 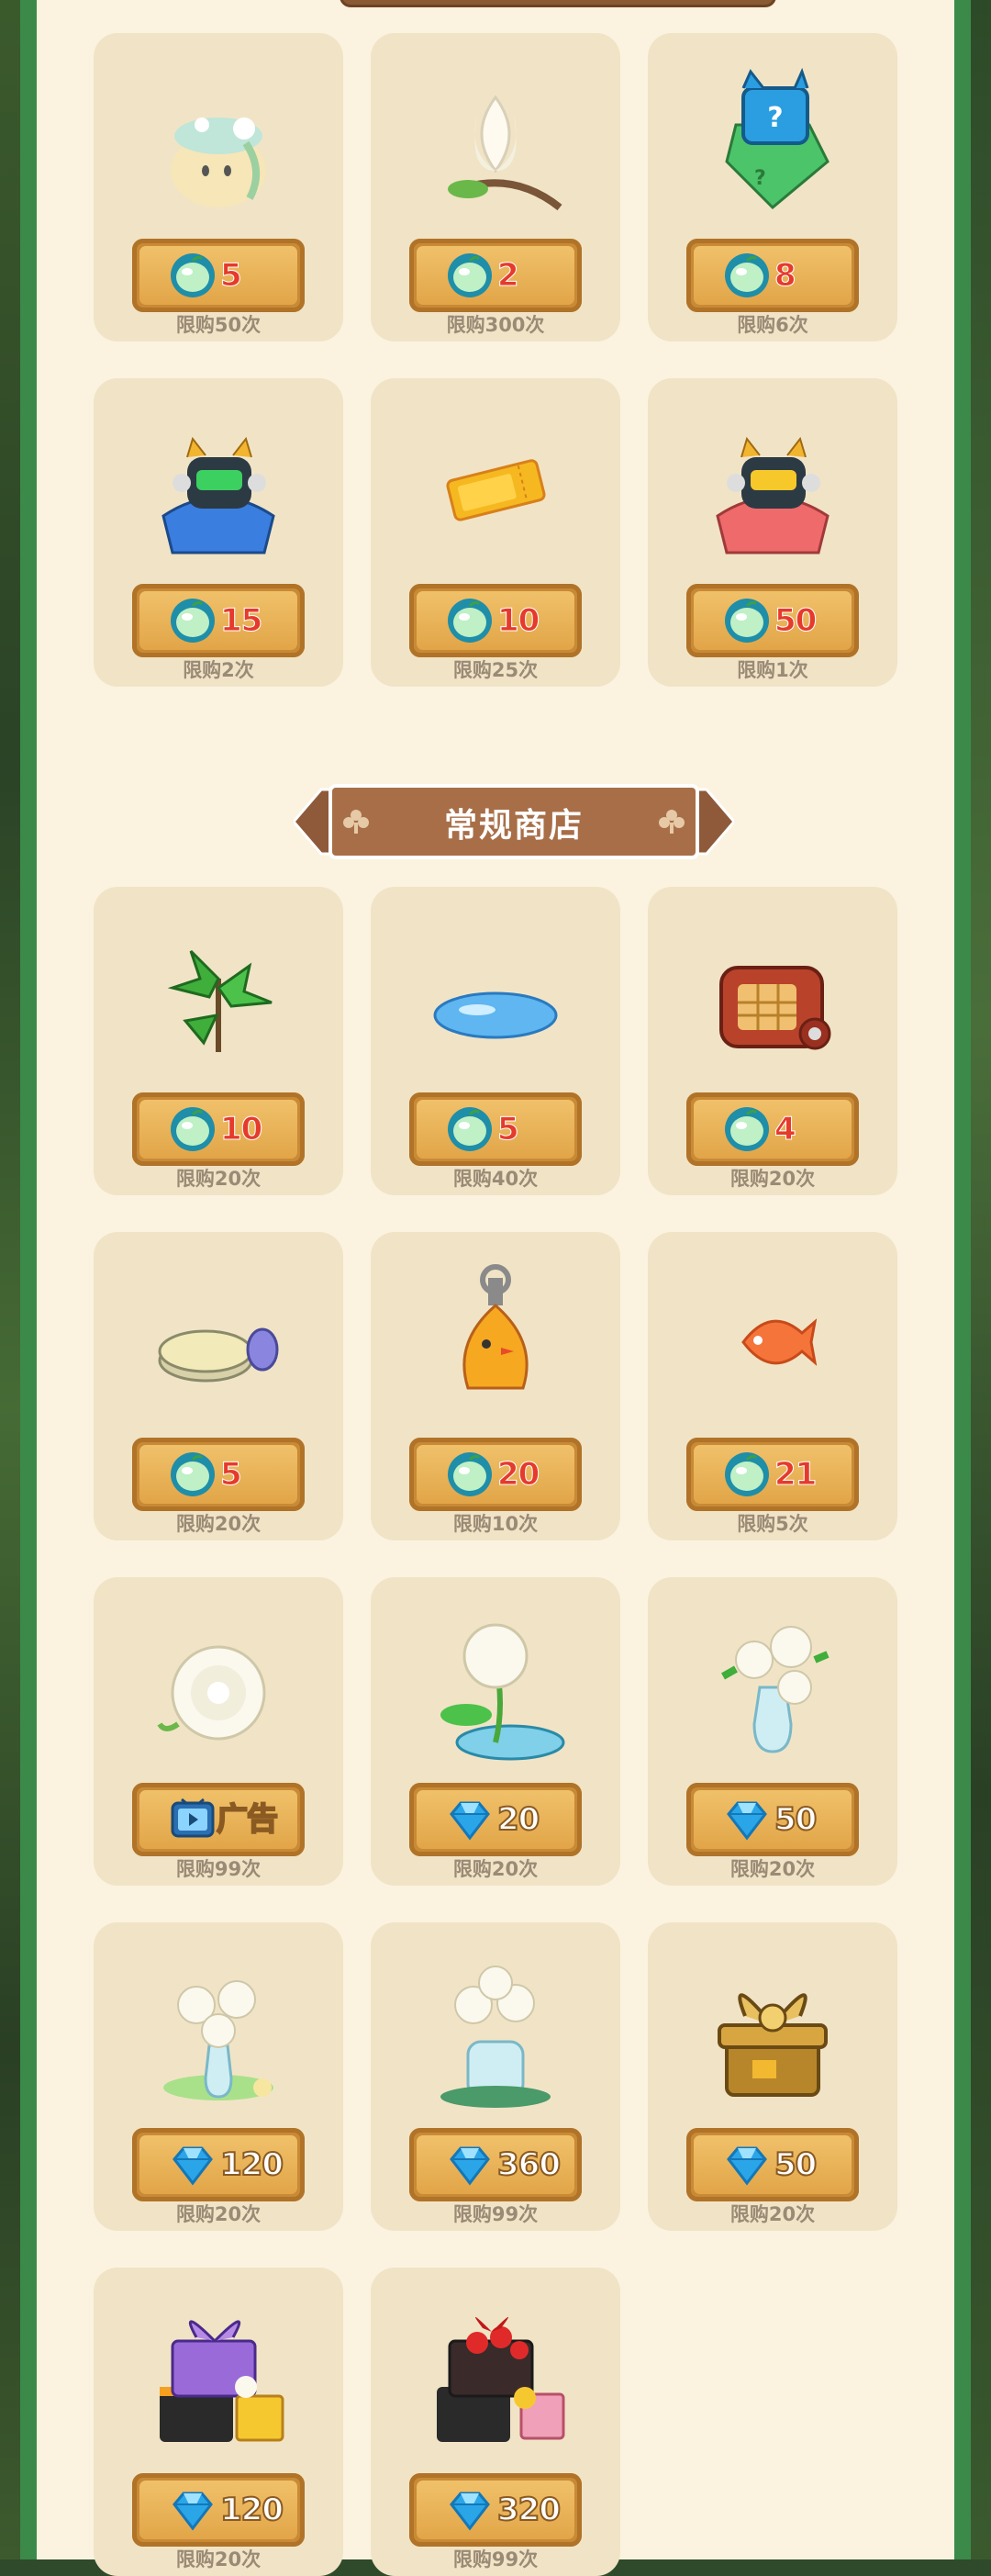 I want to click on shop-item-card: 320 限购99次, so click(x=495, y=2422).